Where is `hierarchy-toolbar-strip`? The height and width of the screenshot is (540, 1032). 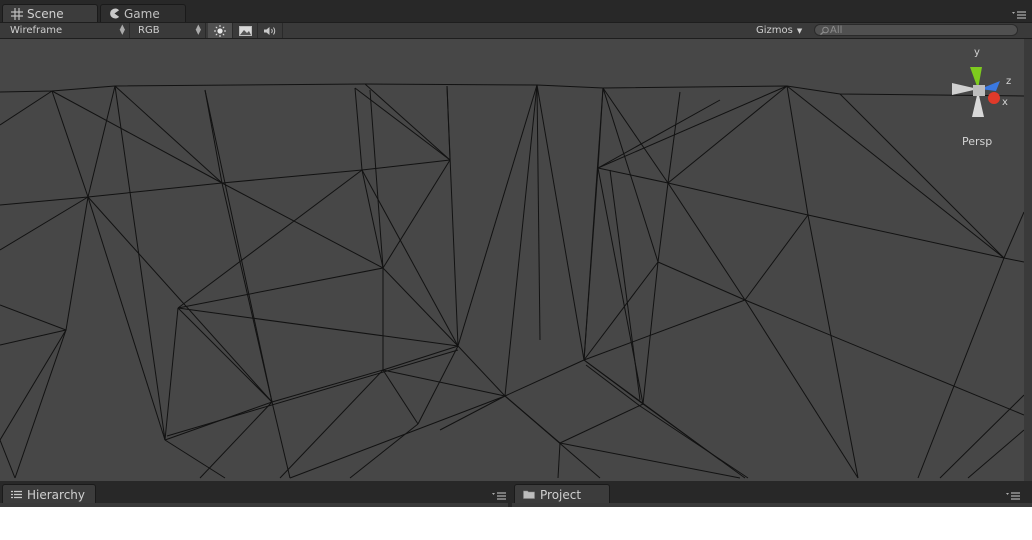 hierarchy-toolbar-strip is located at coordinates (254, 505).